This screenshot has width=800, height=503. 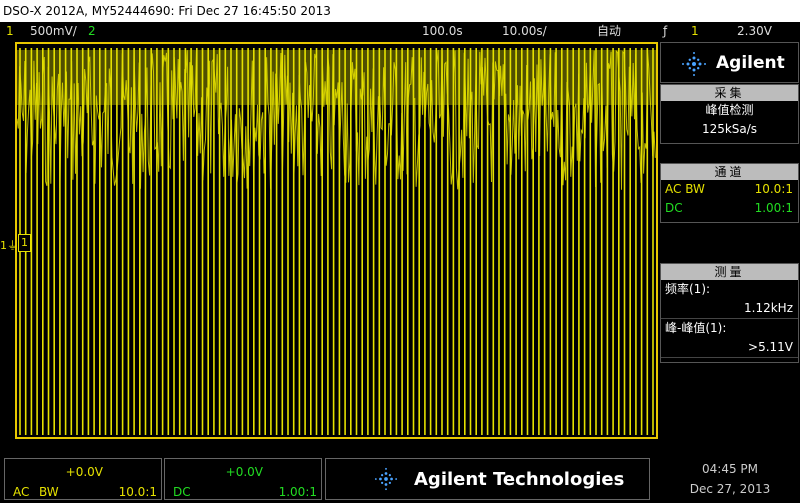 What do you see at coordinates (730, 479) in the screenshot?
I see `clock: 04:45 PM Dec 27, 2013` at bounding box center [730, 479].